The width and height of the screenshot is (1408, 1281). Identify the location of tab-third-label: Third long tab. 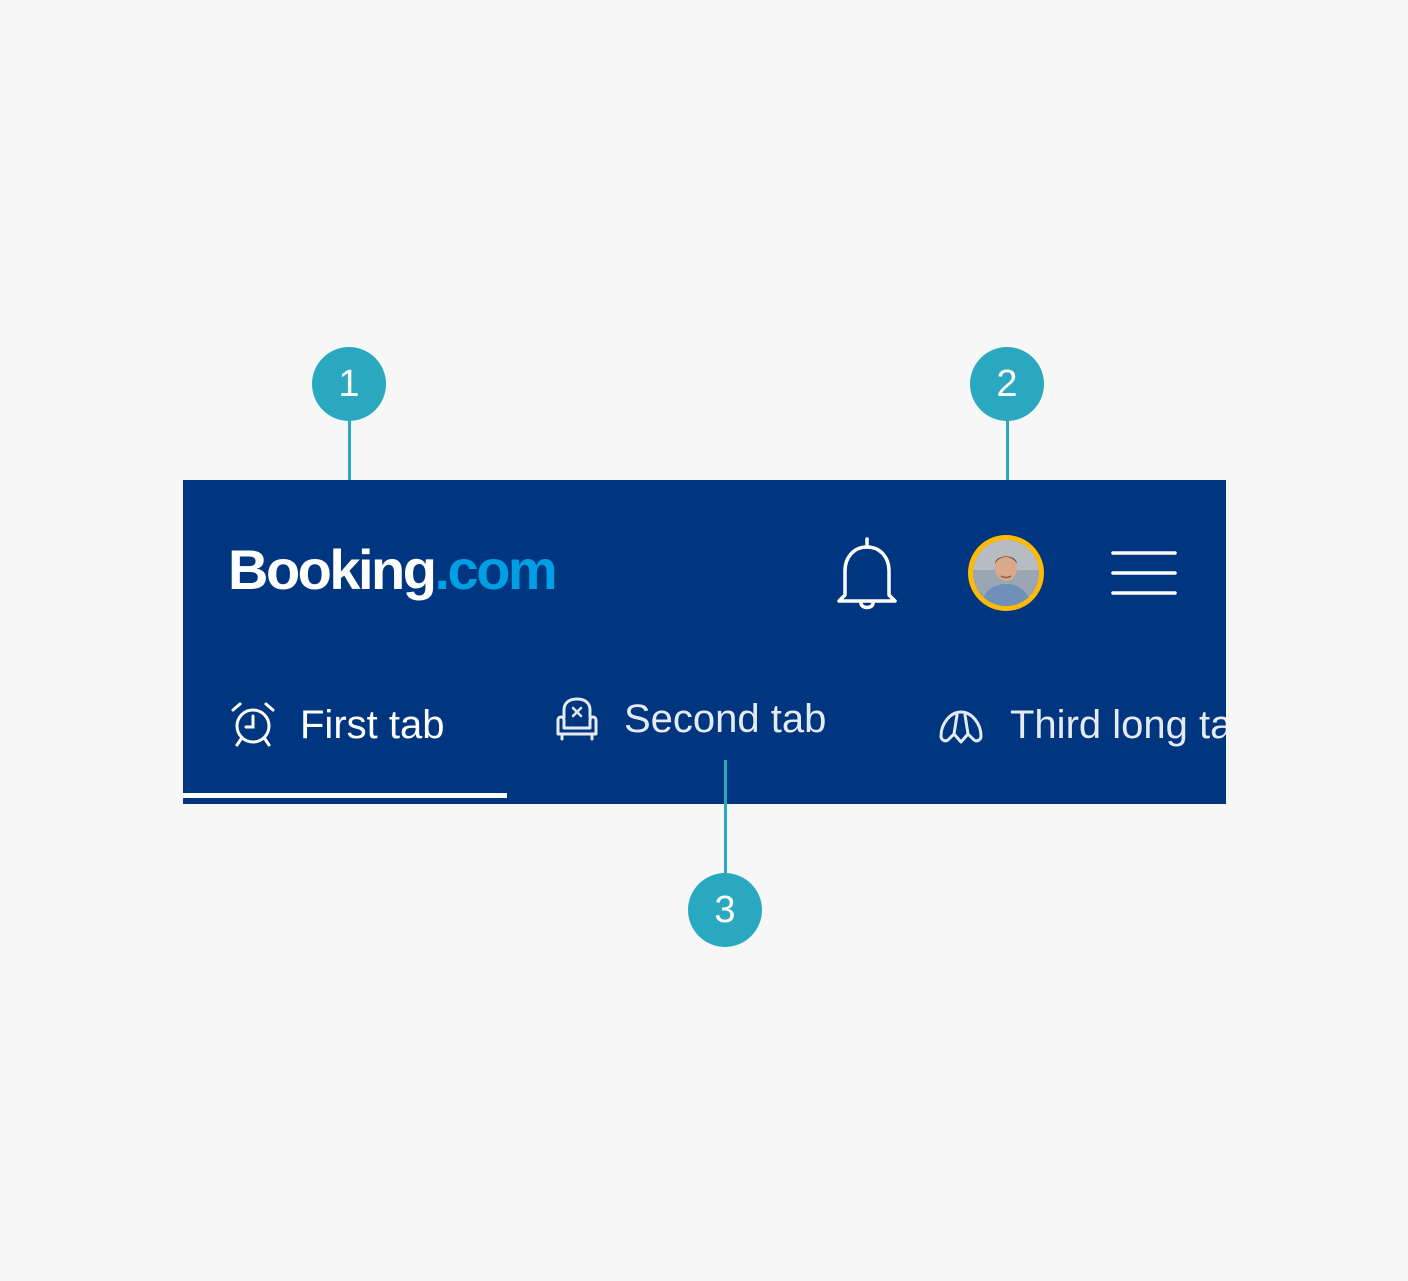
(1118, 725).